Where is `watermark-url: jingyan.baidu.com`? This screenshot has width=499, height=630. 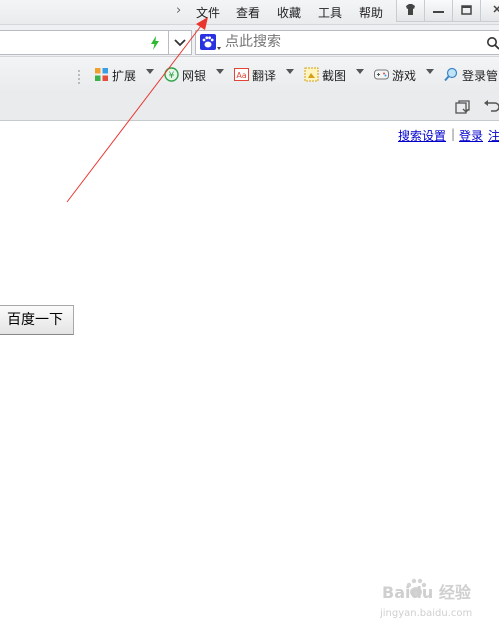
watermark-url: jingyan.baidu.com is located at coordinates (426, 613).